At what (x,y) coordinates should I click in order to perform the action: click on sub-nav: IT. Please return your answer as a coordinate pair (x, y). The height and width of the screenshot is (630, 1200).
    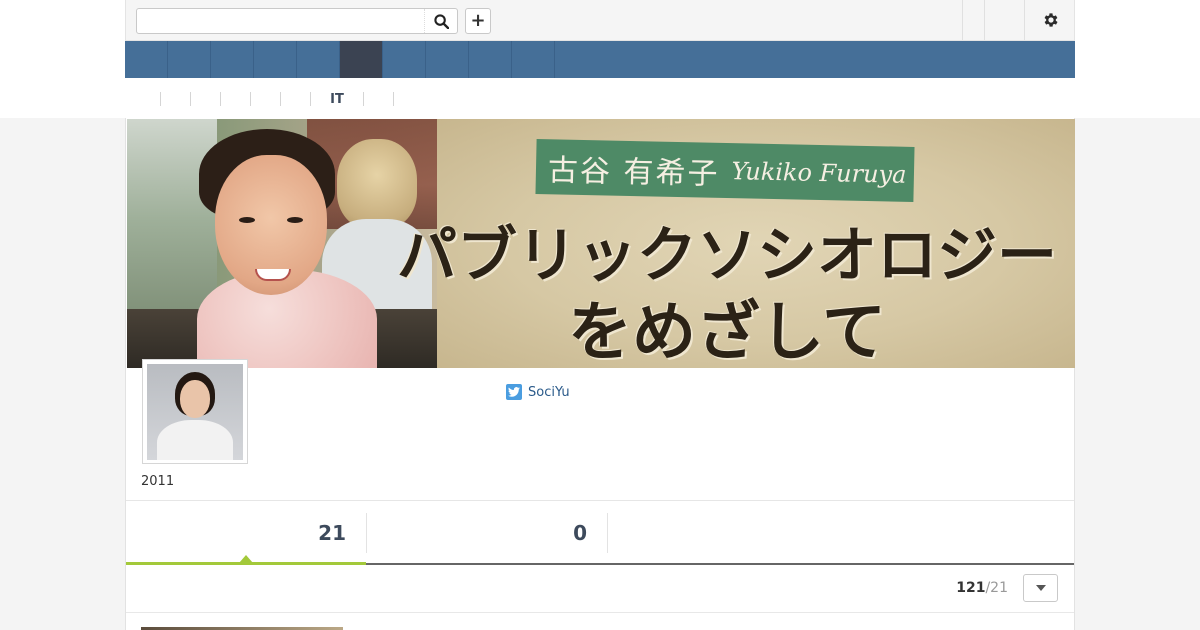
    Looking at the image, I should click on (259, 99).